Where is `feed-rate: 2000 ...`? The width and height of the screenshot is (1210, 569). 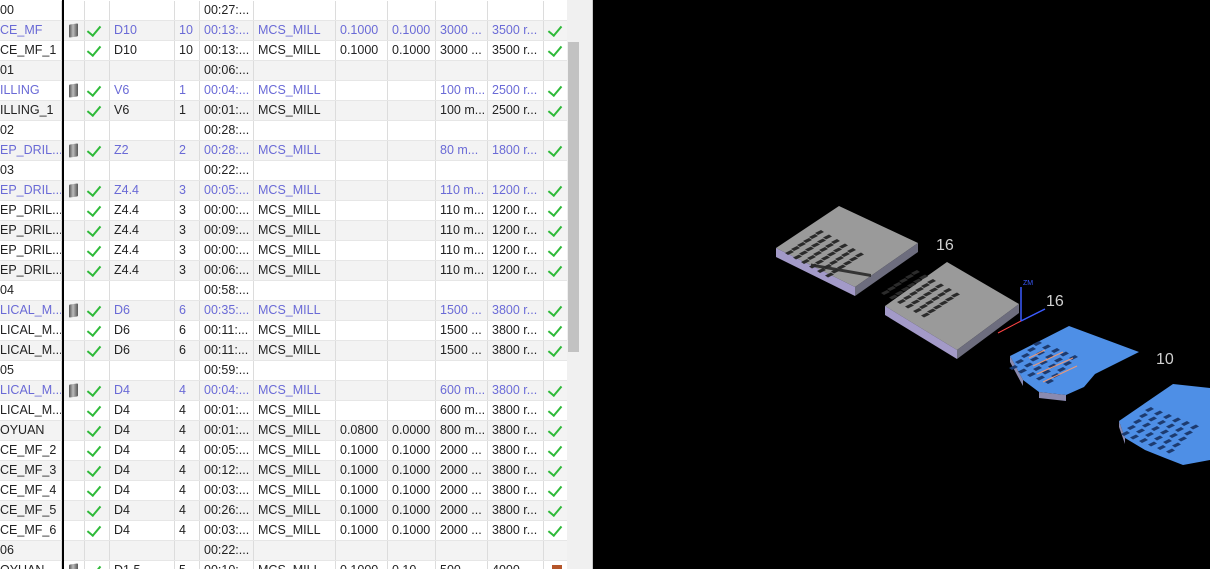
feed-rate: 2000 ... is located at coordinates (462, 530).